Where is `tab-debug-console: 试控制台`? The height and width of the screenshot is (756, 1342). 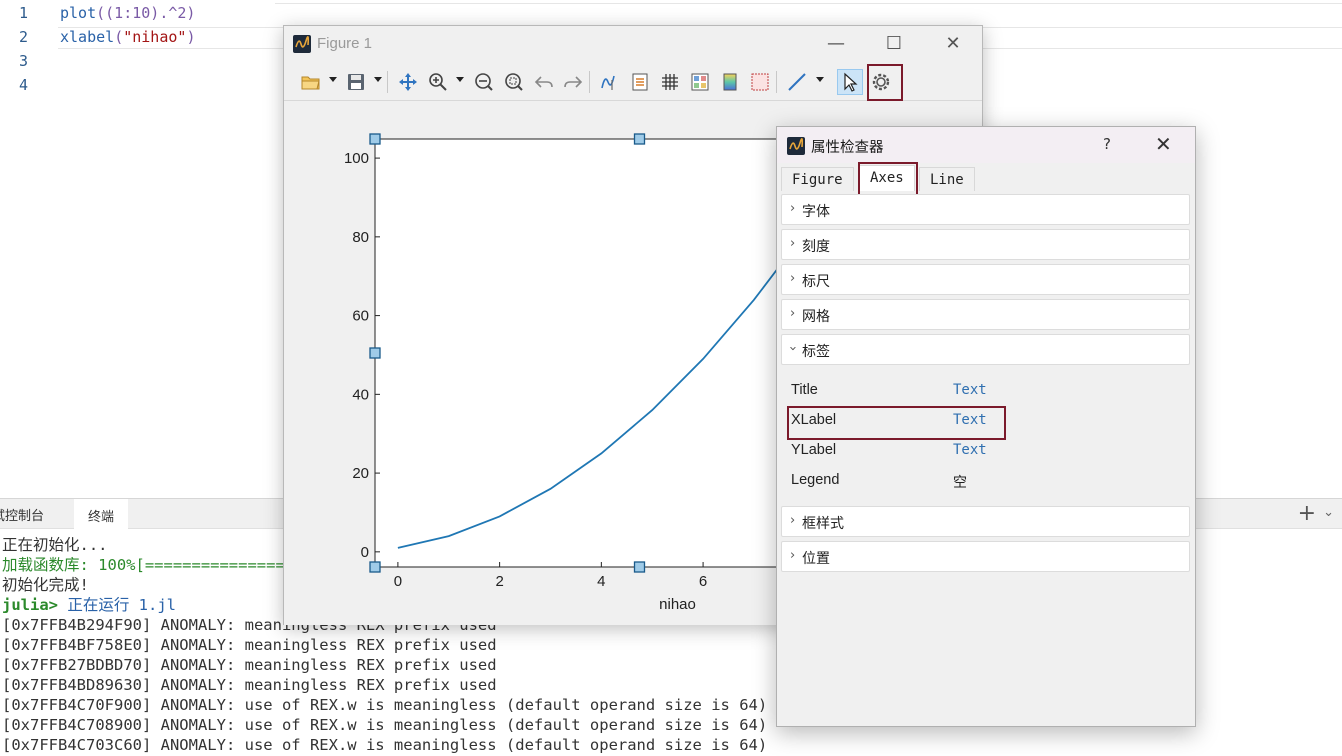 tab-debug-console: 试控制台 is located at coordinates (22, 514).